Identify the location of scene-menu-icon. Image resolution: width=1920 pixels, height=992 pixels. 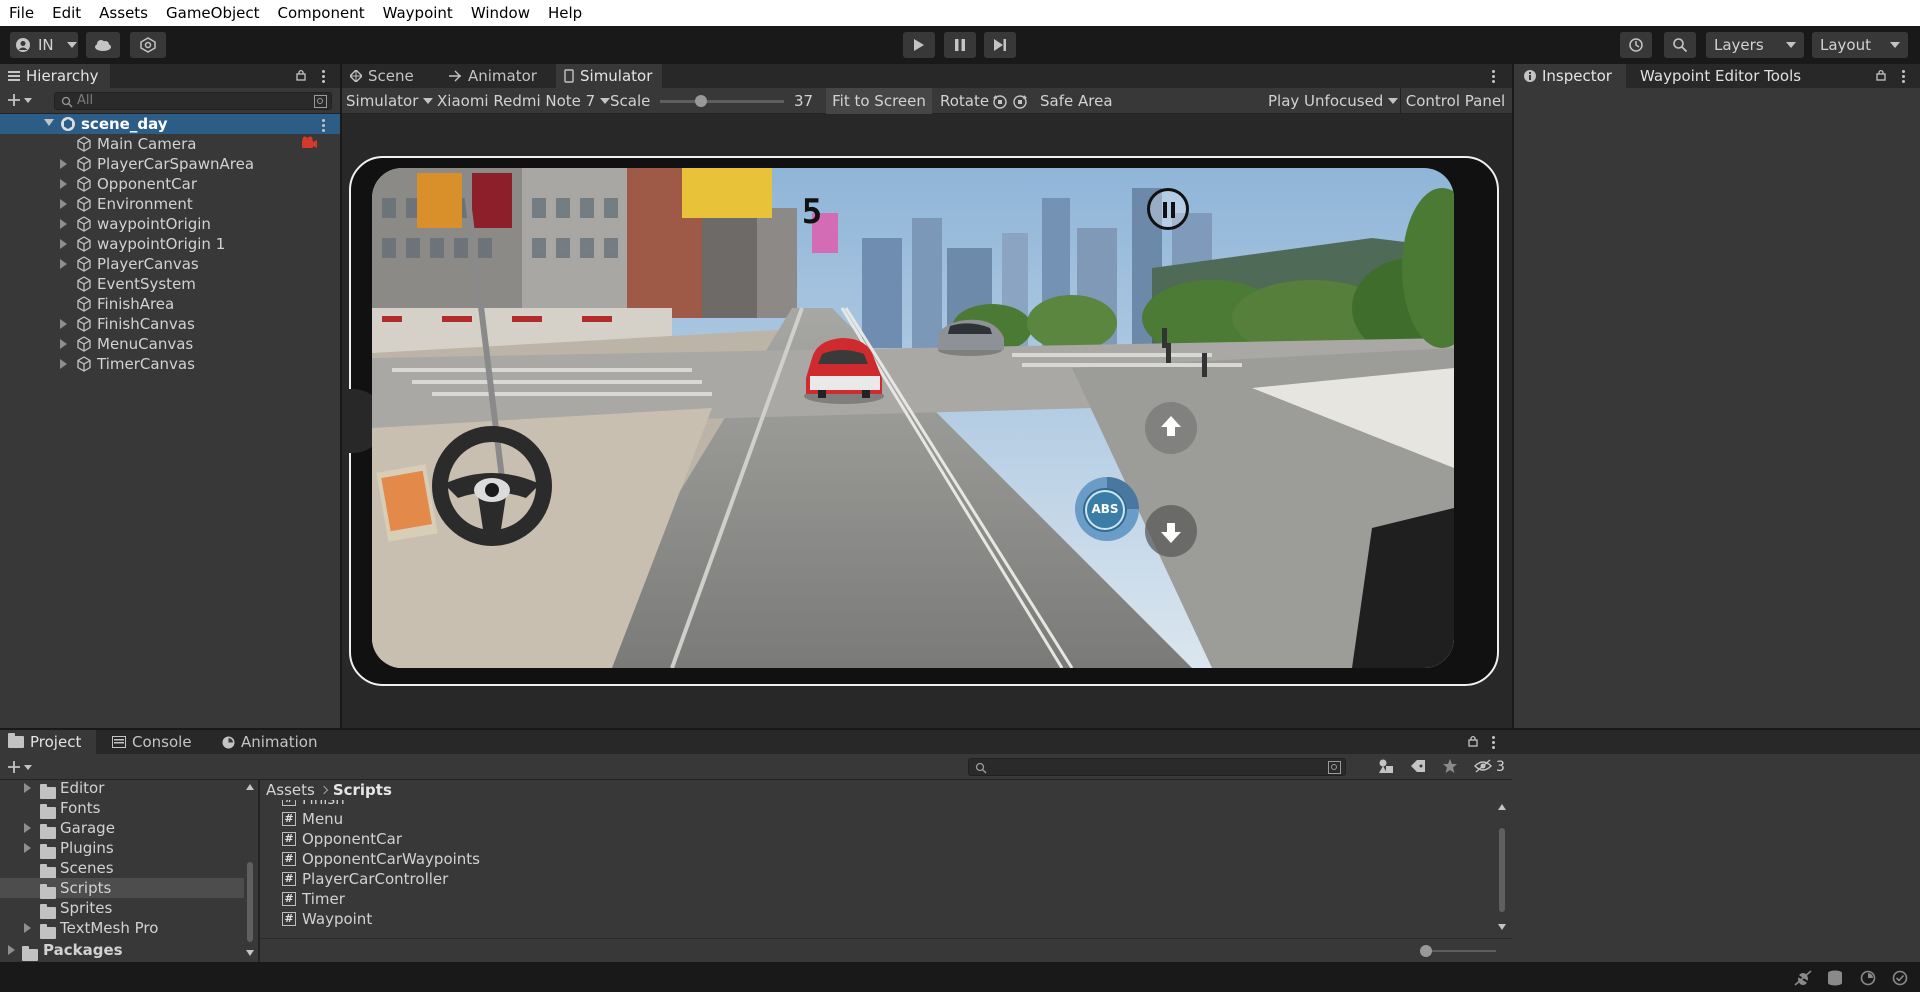
(324, 125).